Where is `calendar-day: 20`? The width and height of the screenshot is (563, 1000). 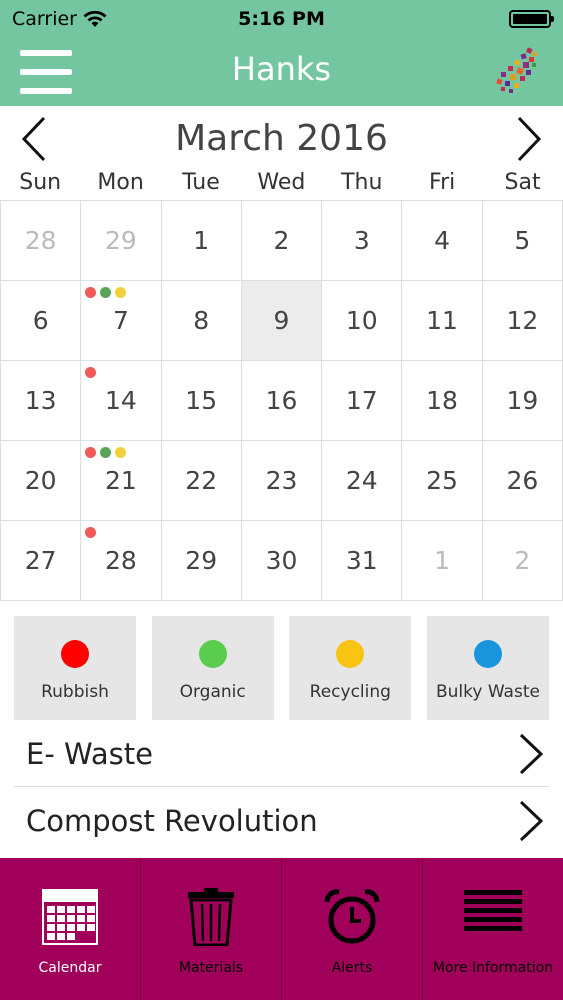
calendar-day: 20 is located at coordinates (41, 481).